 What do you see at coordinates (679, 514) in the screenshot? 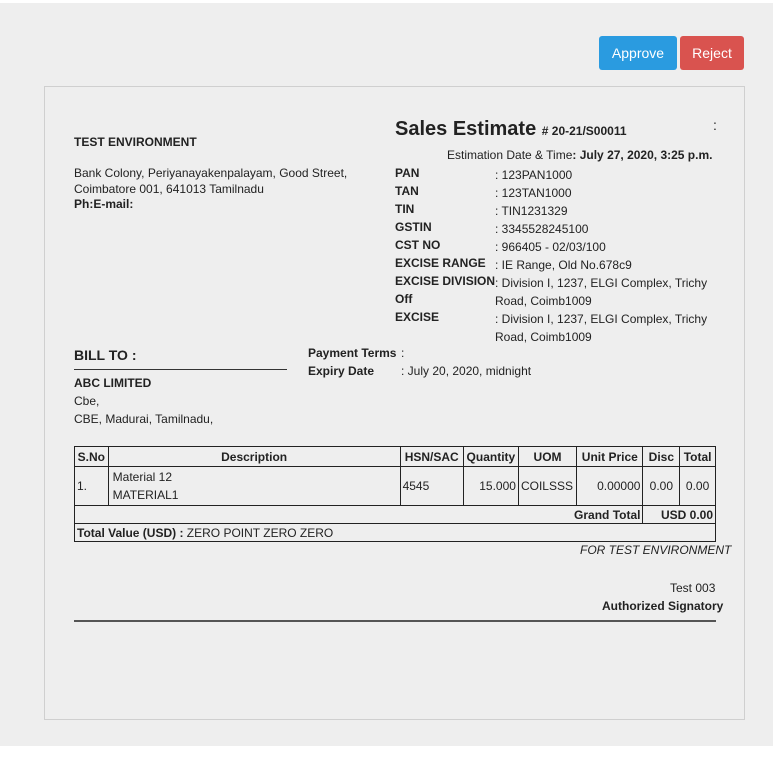
I see `grand-total-value: USD 0.00` at bounding box center [679, 514].